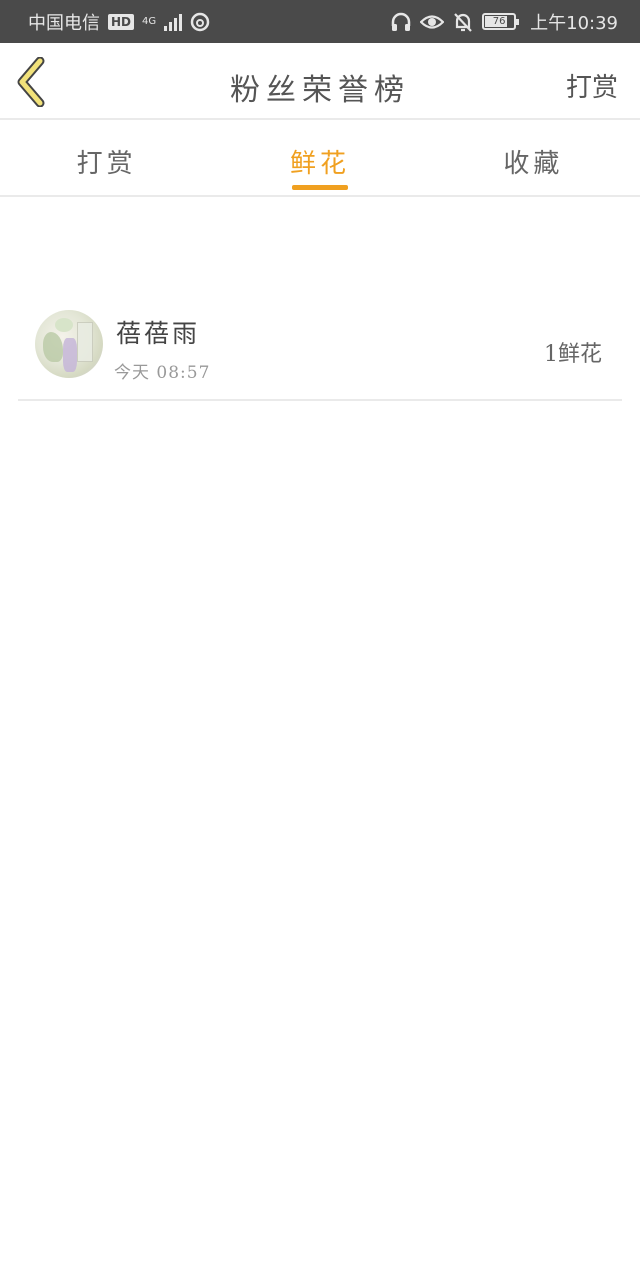 The image size is (640, 1280). I want to click on tab-favorites: 收藏, so click(533, 158).